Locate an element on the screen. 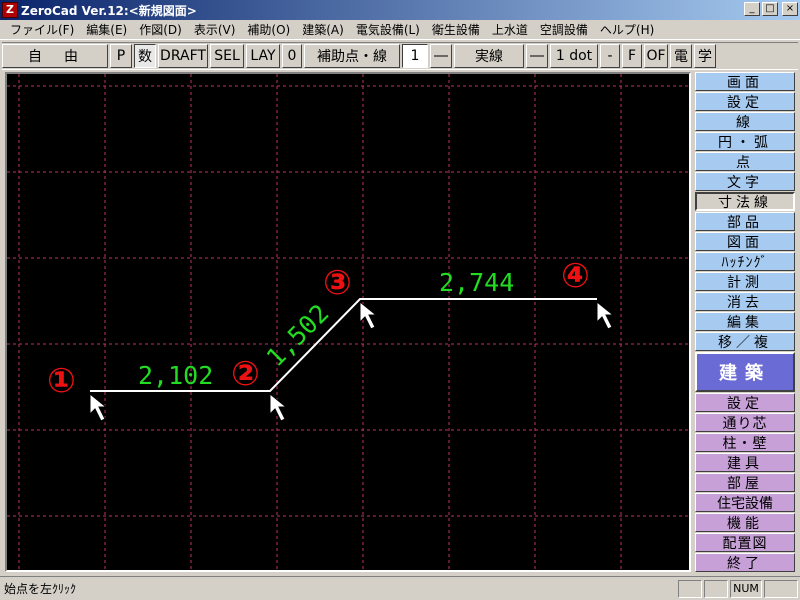 This screenshot has width=800, height=600. line-button: 線 is located at coordinates (745, 121).